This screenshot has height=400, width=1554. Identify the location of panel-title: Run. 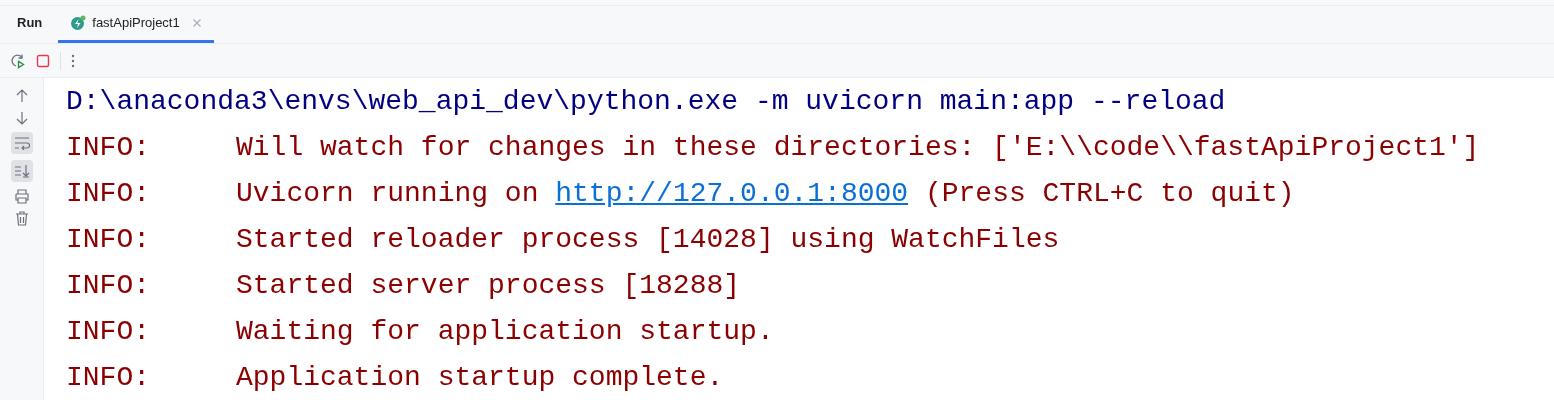
(30, 22).